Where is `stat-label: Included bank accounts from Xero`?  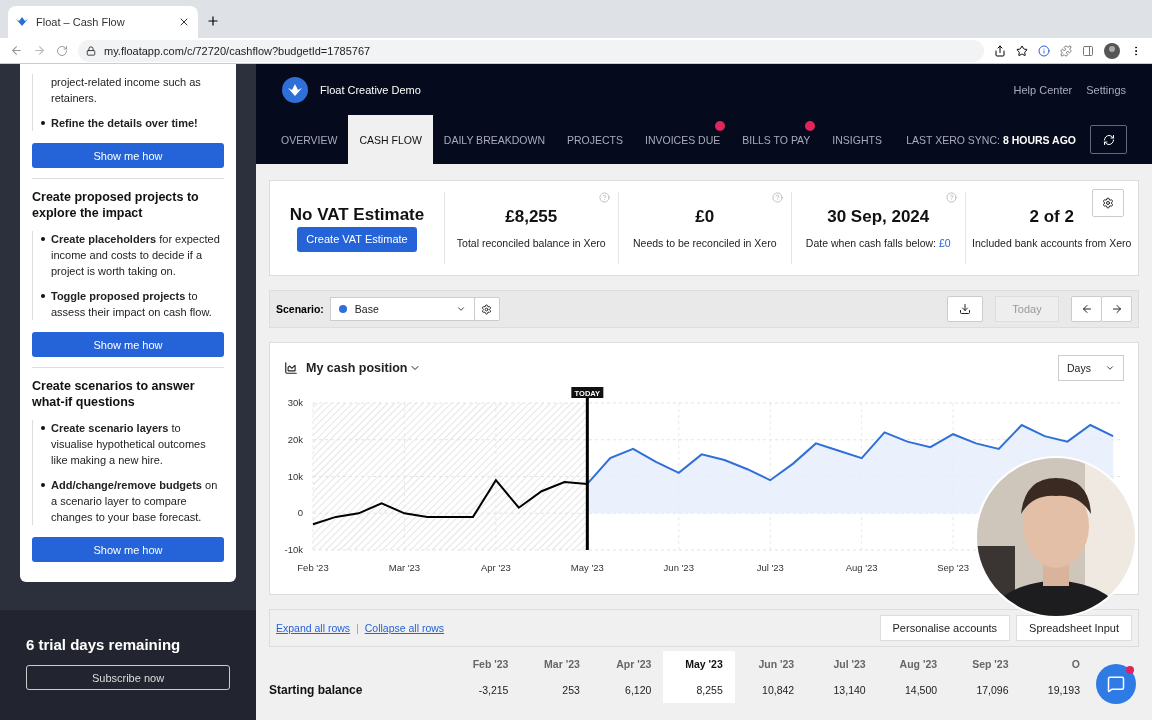
stat-label: Included bank accounts from Xero is located at coordinates (1052, 243).